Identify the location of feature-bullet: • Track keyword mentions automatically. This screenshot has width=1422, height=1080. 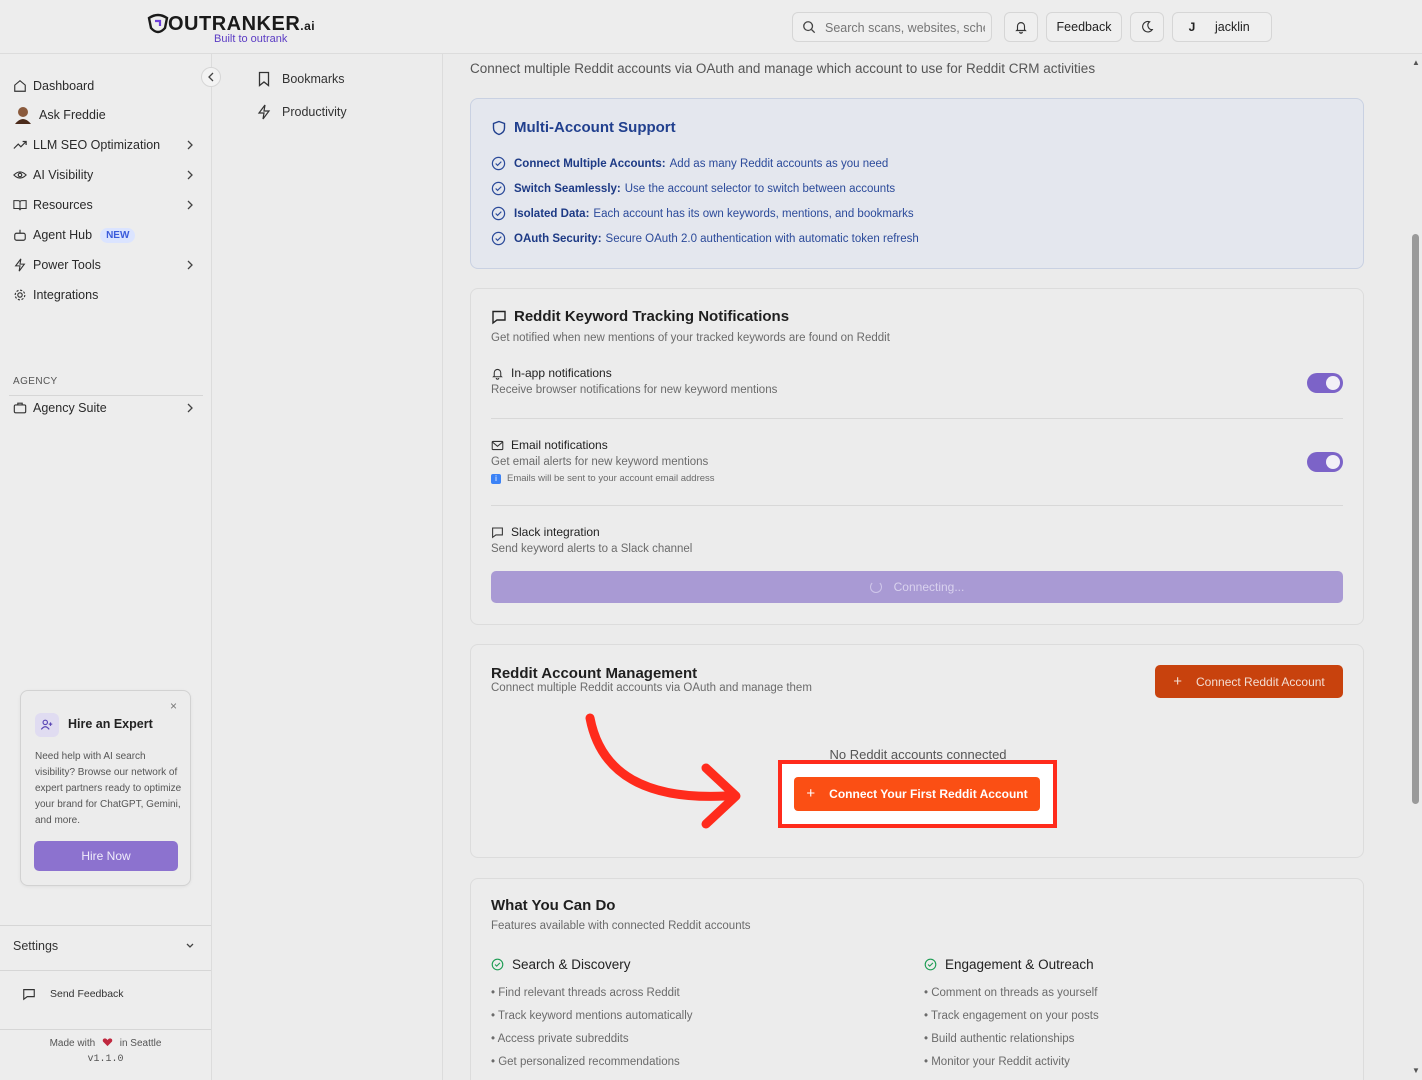
(592, 1016).